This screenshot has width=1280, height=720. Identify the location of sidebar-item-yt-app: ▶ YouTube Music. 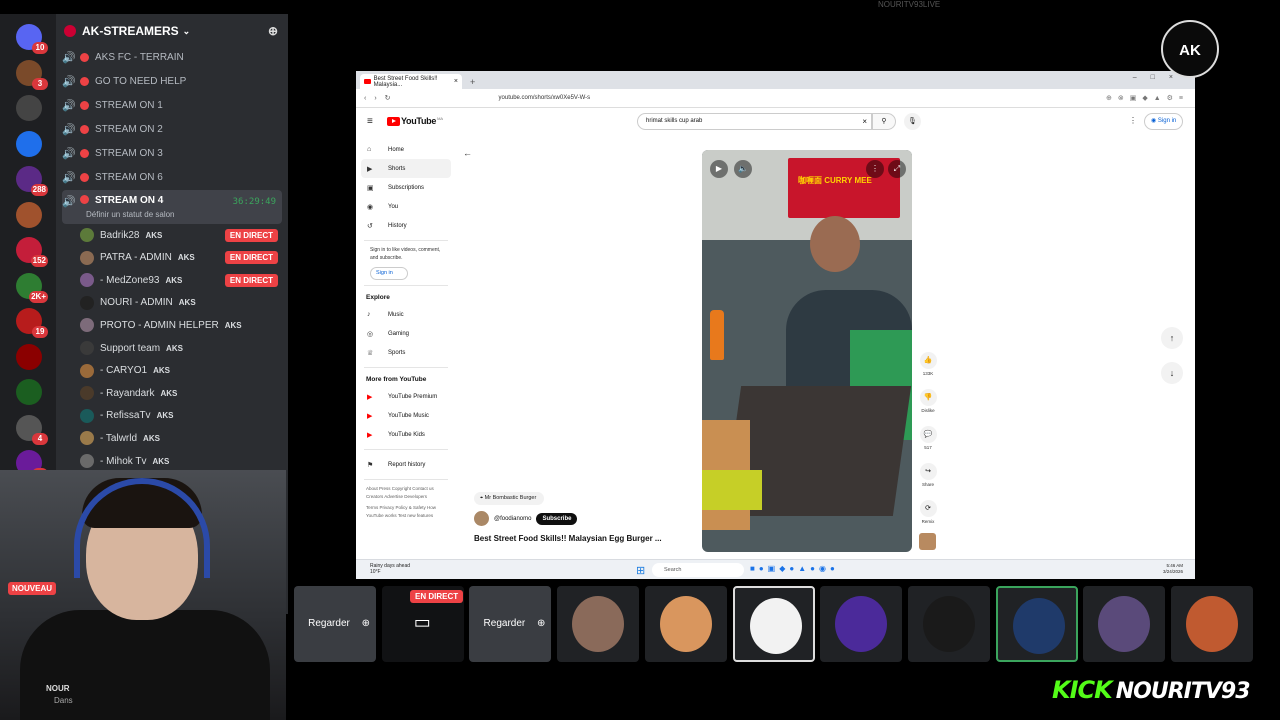
(406, 415).